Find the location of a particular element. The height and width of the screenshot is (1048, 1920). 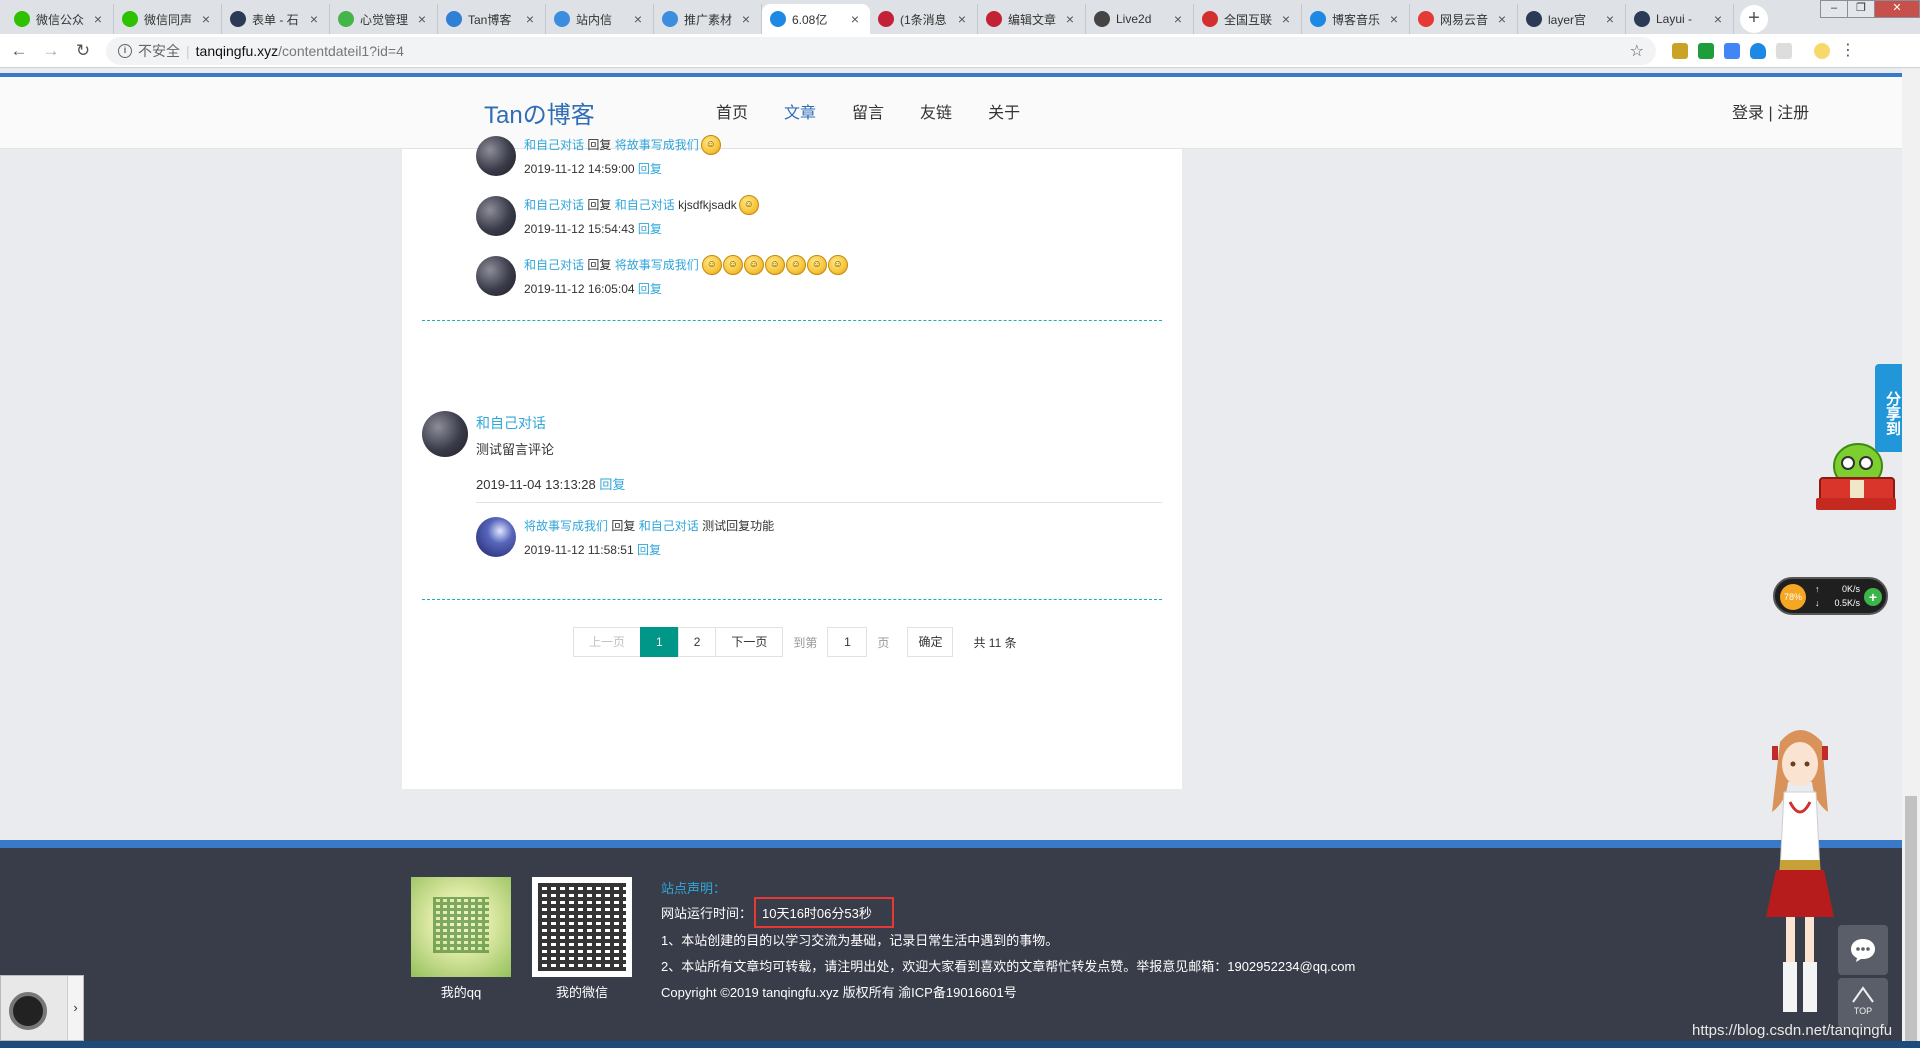

close-window-button: ✕ is located at coordinates (1897, 9).